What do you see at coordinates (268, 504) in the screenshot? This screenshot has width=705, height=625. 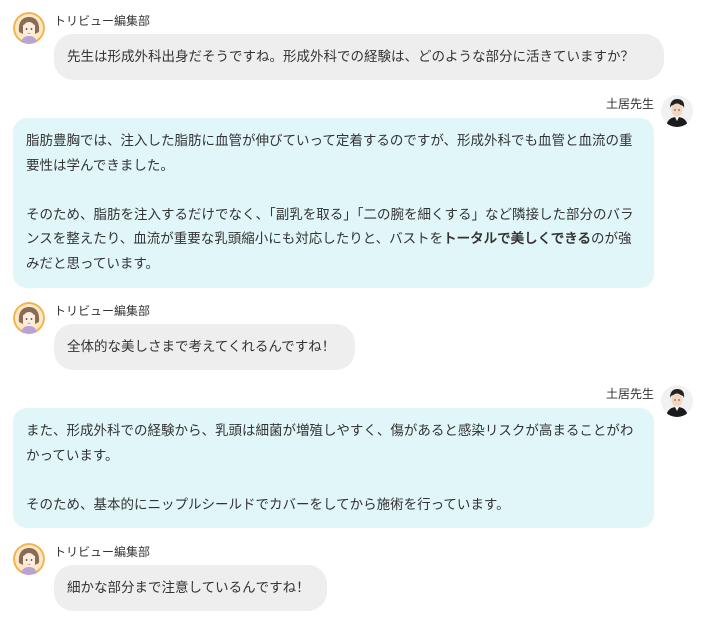 I see `message-text: そのため、基本的にニップルシールドでカバーをしてから施術を行っています。` at bounding box center [268, 504].